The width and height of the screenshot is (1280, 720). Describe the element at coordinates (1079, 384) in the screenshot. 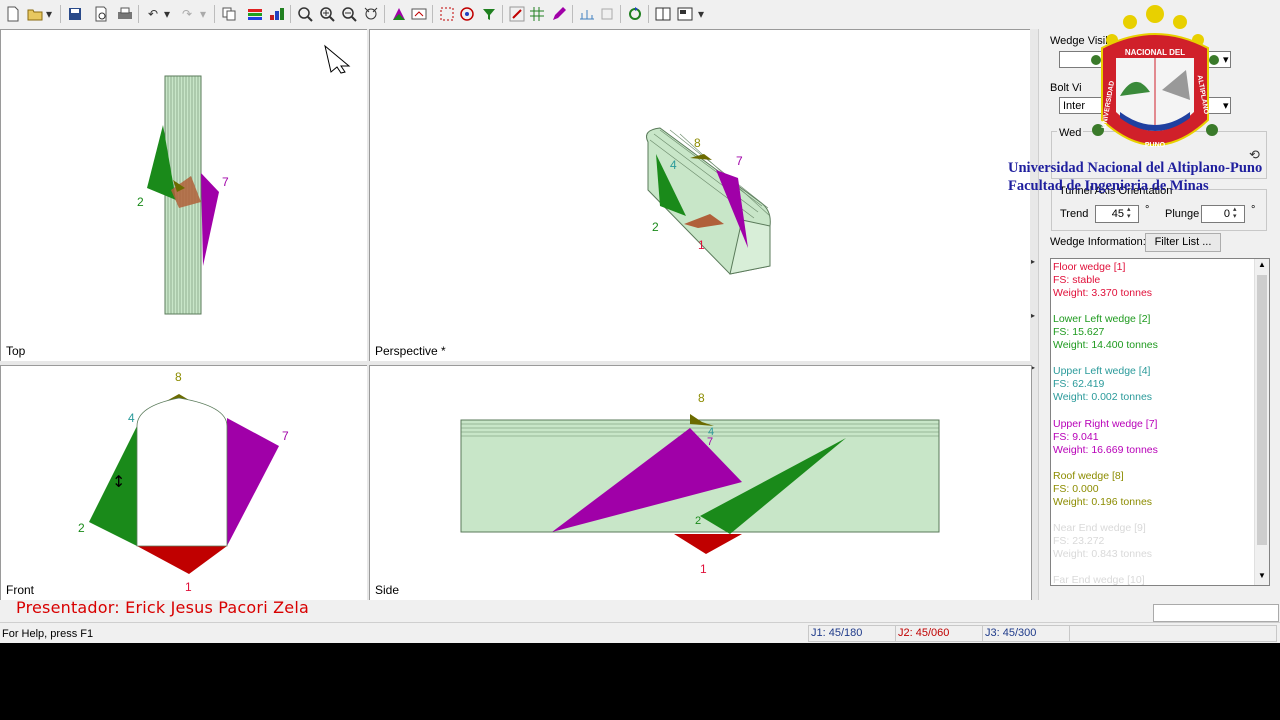

I see `wedge-fs: FS: 62.419` at that location.